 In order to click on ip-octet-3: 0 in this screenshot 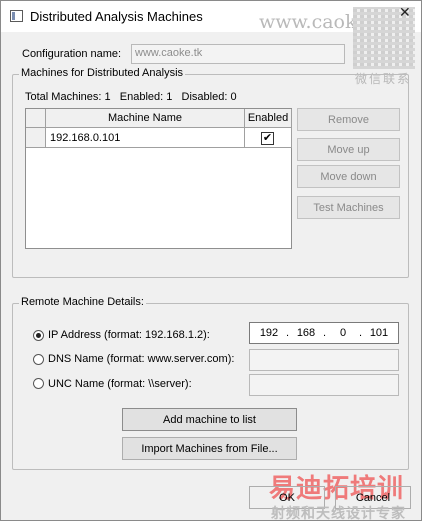, I will do `click(343, 333)`.